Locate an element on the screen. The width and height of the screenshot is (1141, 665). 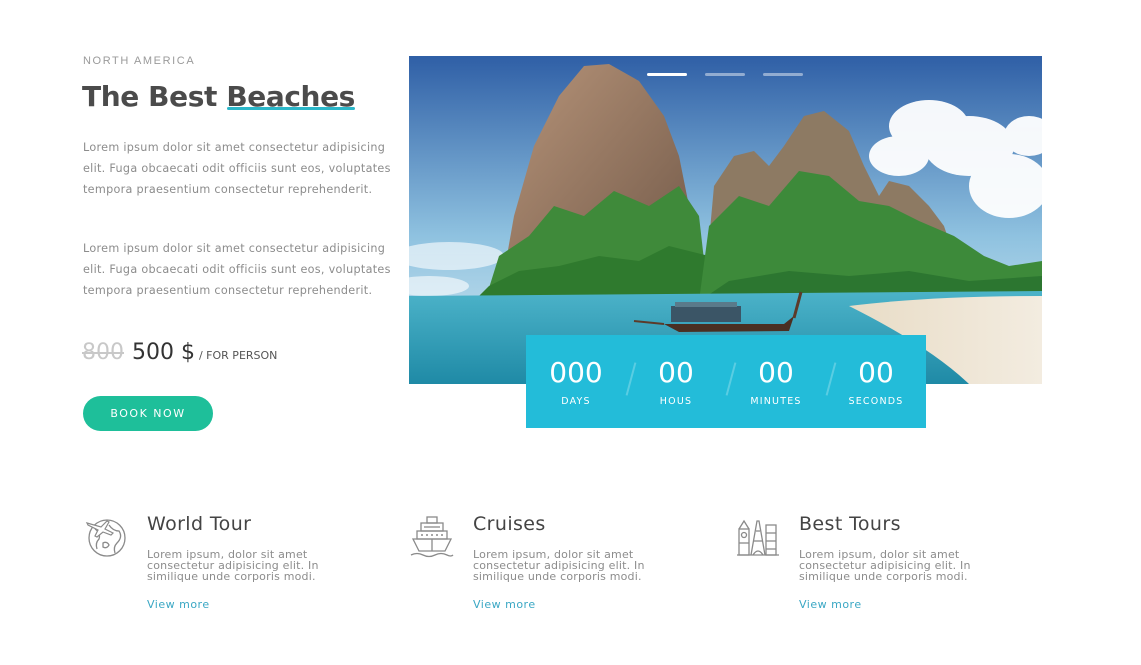
feature-title: Best Tours is located at coordinates (850, 524).